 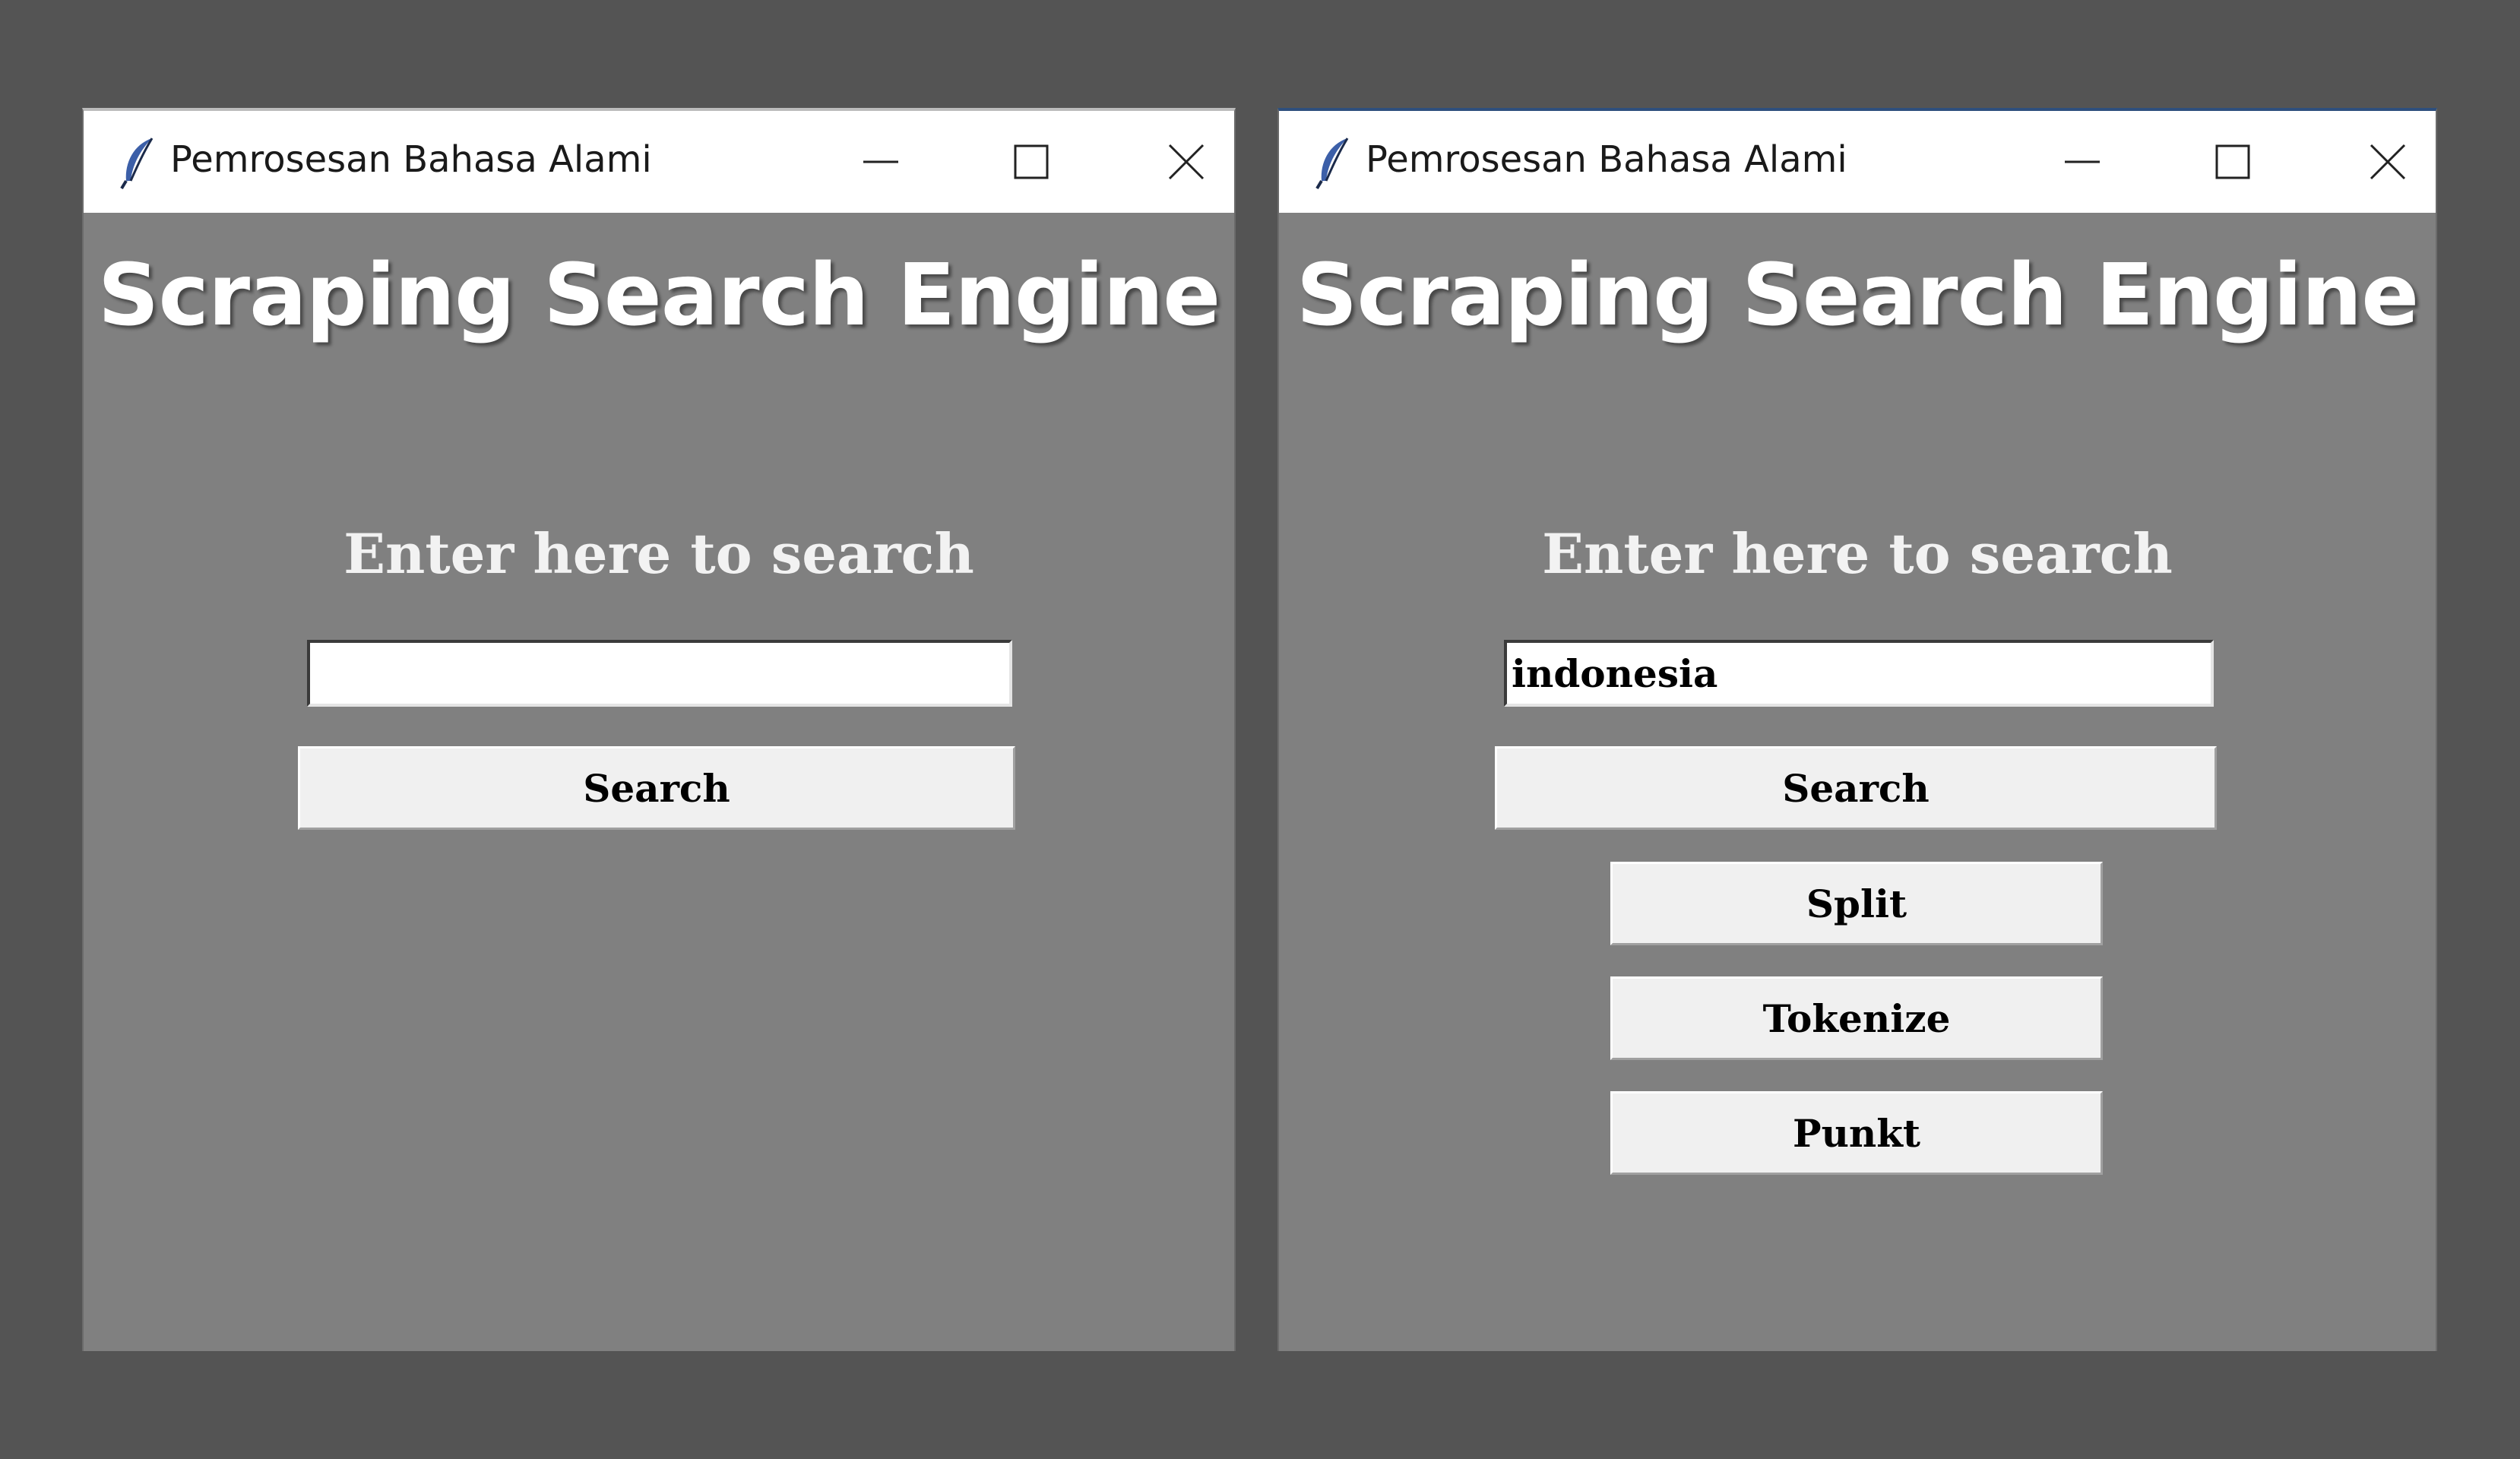 I want to click on split-button: Split, so click(x=1856, y=903).